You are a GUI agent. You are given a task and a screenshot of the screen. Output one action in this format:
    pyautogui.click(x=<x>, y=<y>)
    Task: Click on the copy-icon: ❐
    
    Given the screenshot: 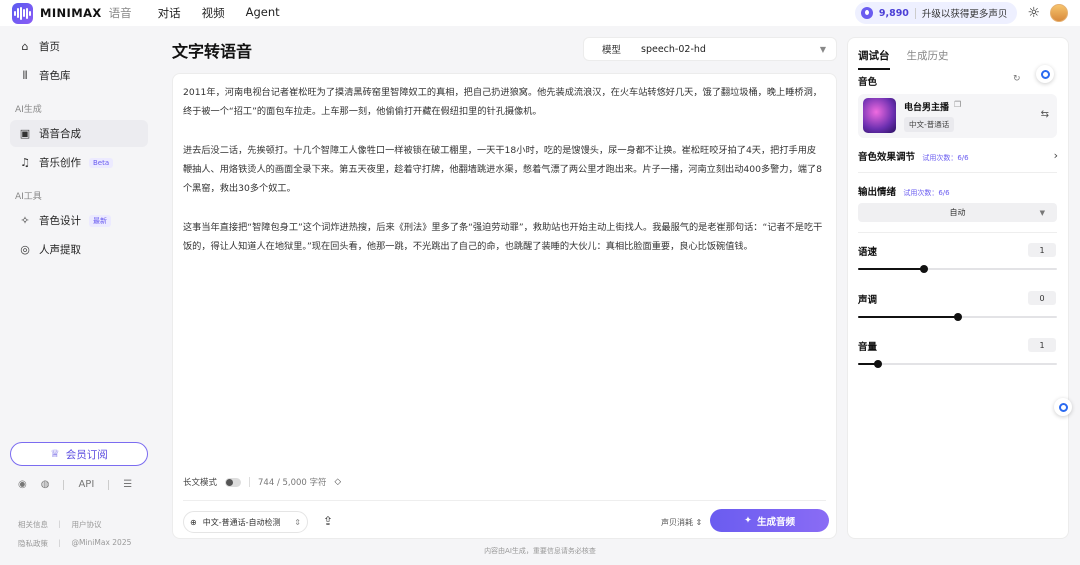 What is the action you would take?
    pyautogui.click(x=957, y=104)
    